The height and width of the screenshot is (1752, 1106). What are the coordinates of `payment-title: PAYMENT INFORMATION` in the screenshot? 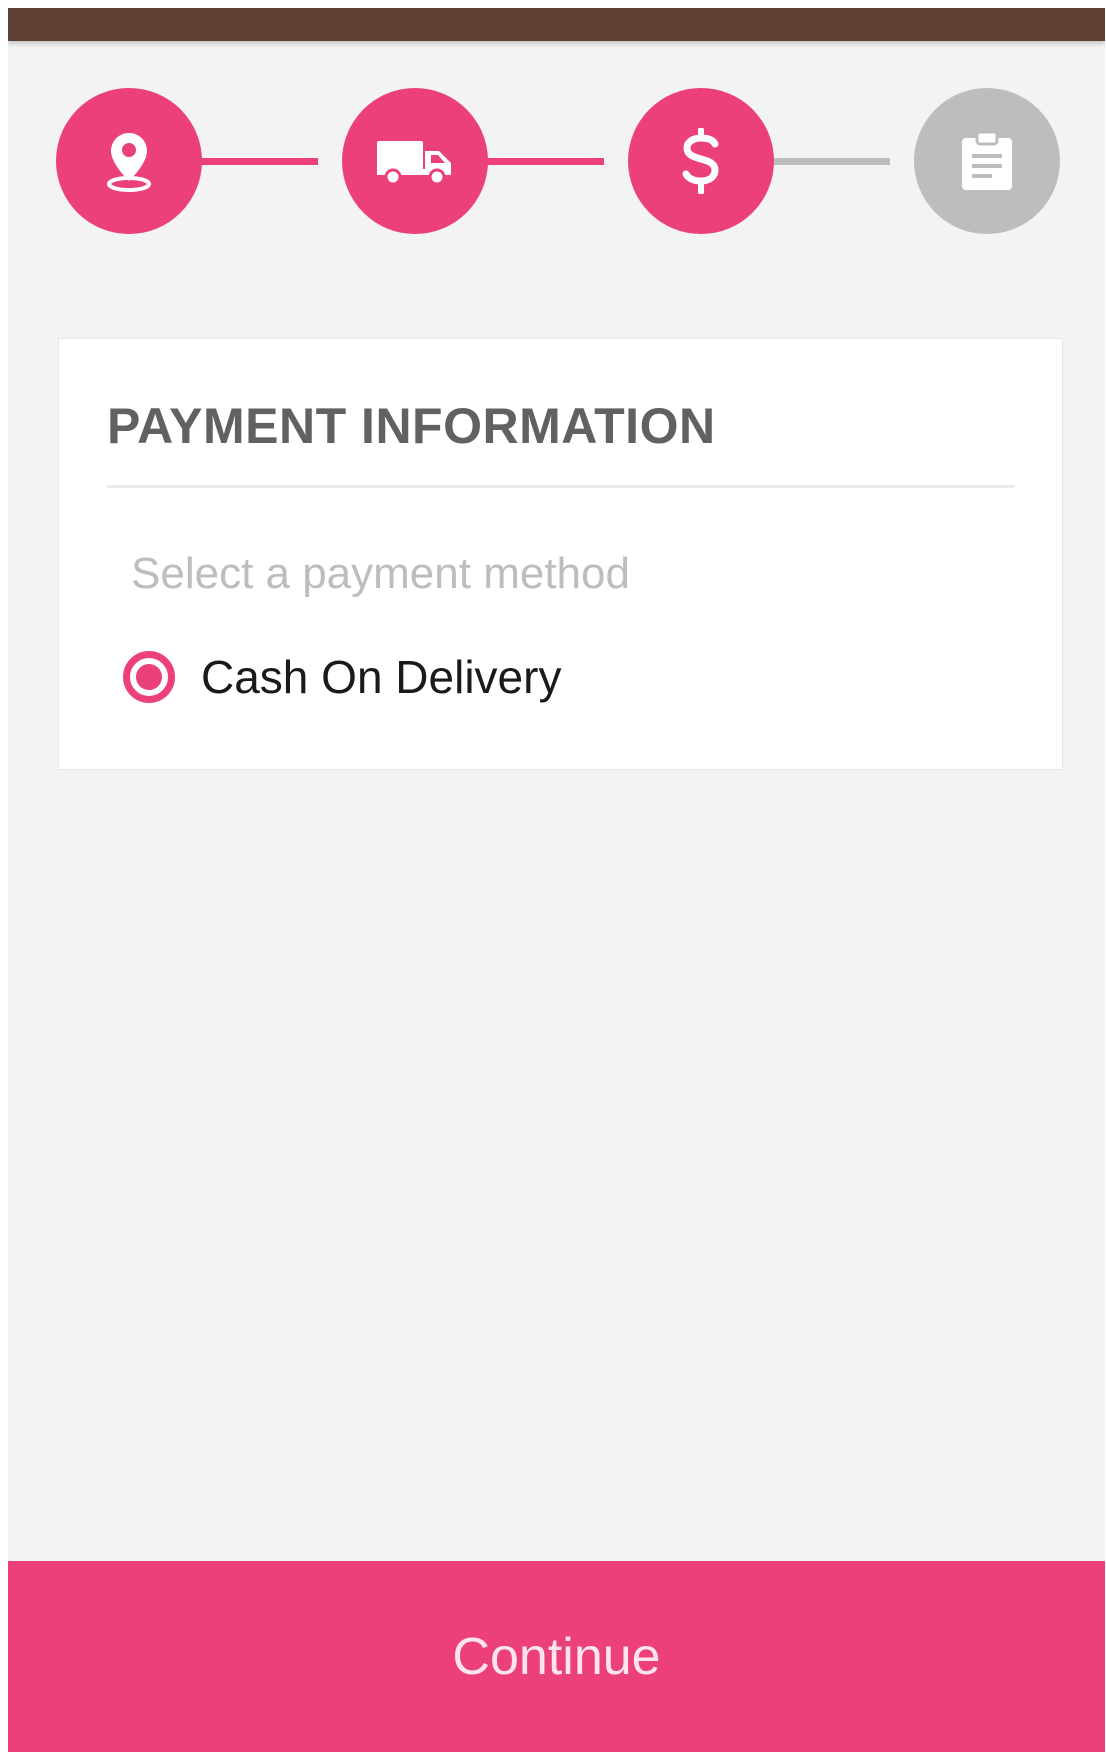 It's located at (411, 426).